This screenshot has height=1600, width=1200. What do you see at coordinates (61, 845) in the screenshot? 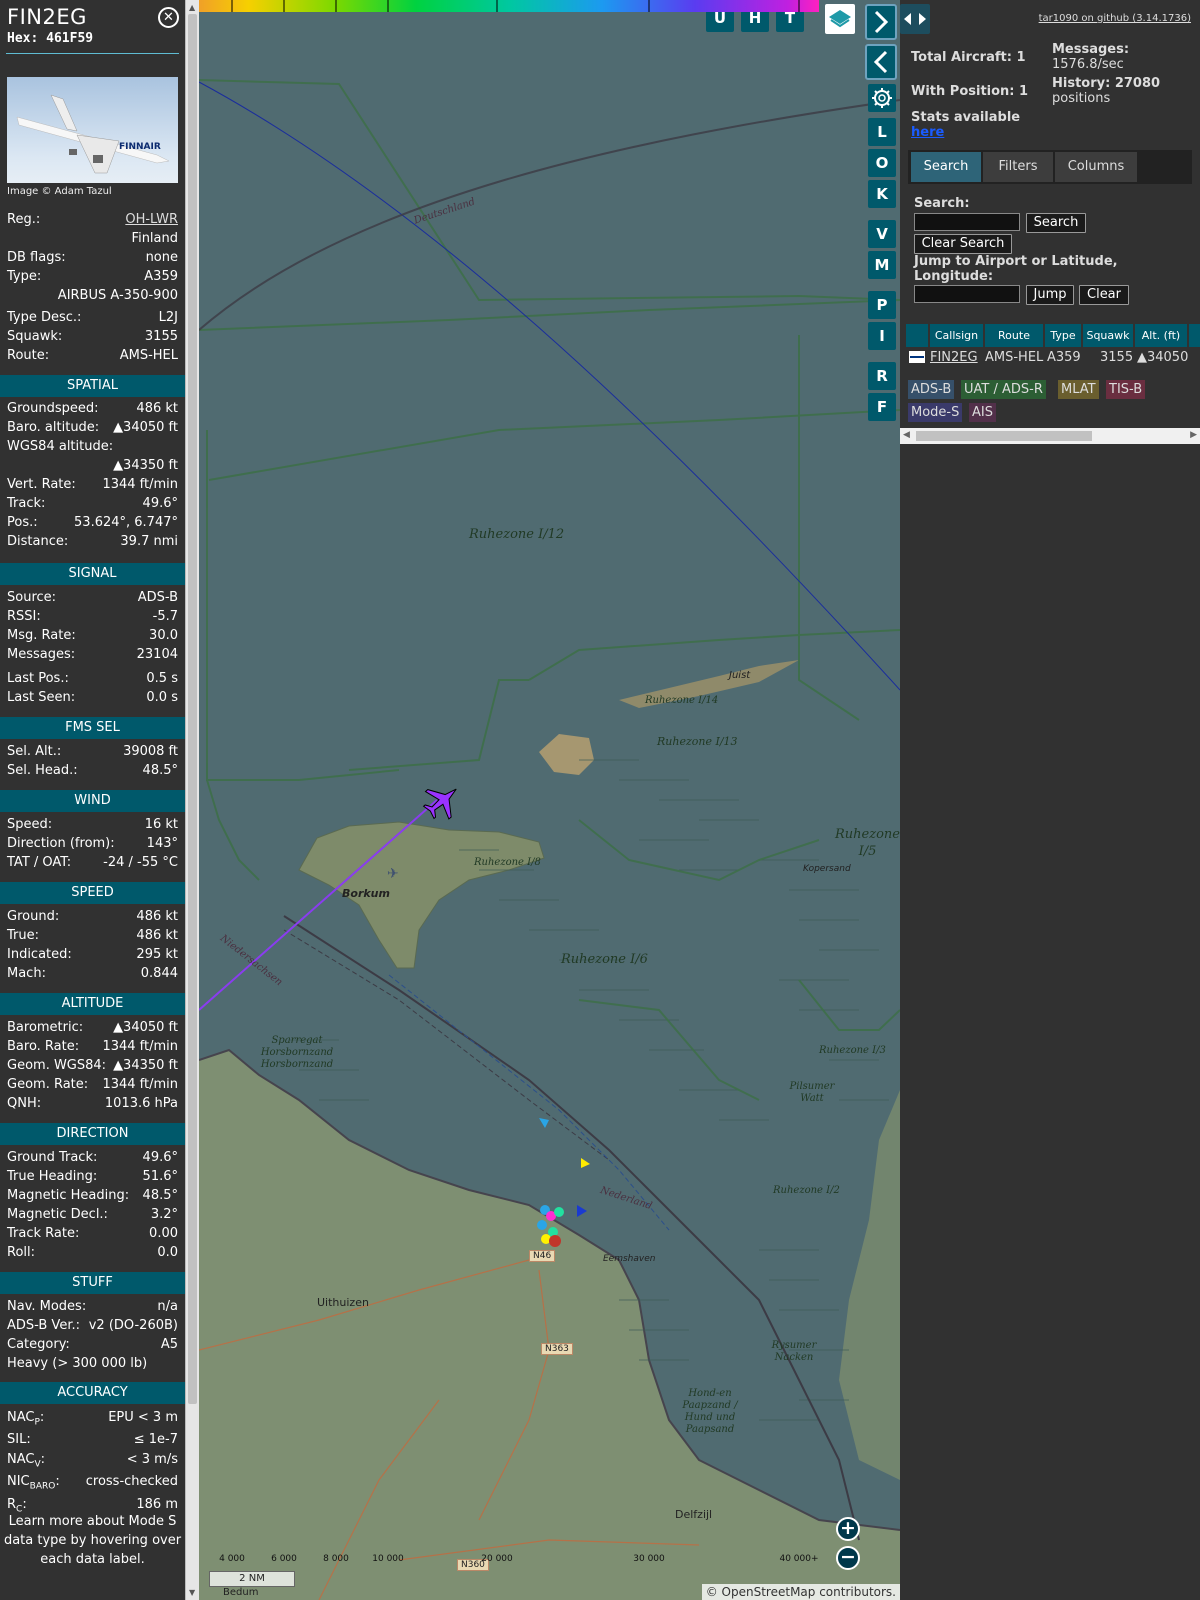
I see `info-label: Direction (from):` at bounding box center [61, 845].